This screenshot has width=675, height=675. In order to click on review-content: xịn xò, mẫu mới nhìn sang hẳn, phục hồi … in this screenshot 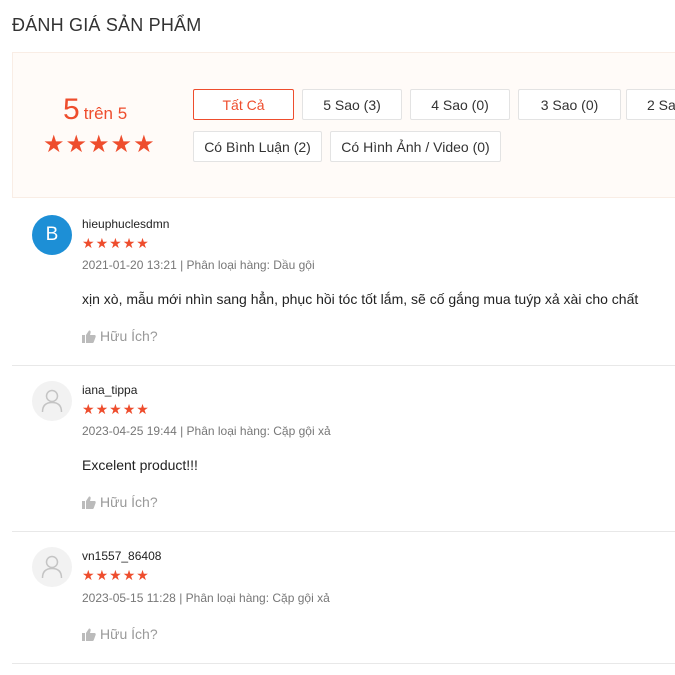, I will do `click(360, 299)`.